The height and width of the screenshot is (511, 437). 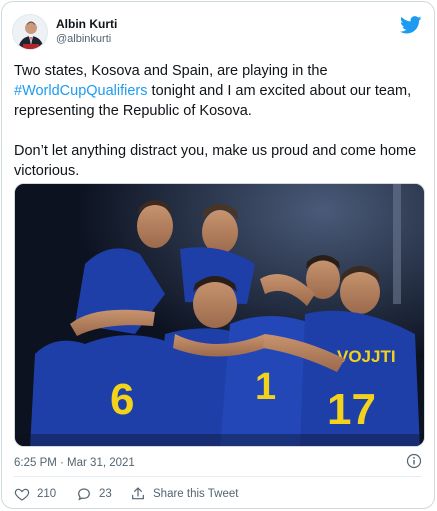 I want to click on tweet-meta: 6:25 PM · Mar 31, 2021, so click(x=218, y=462).